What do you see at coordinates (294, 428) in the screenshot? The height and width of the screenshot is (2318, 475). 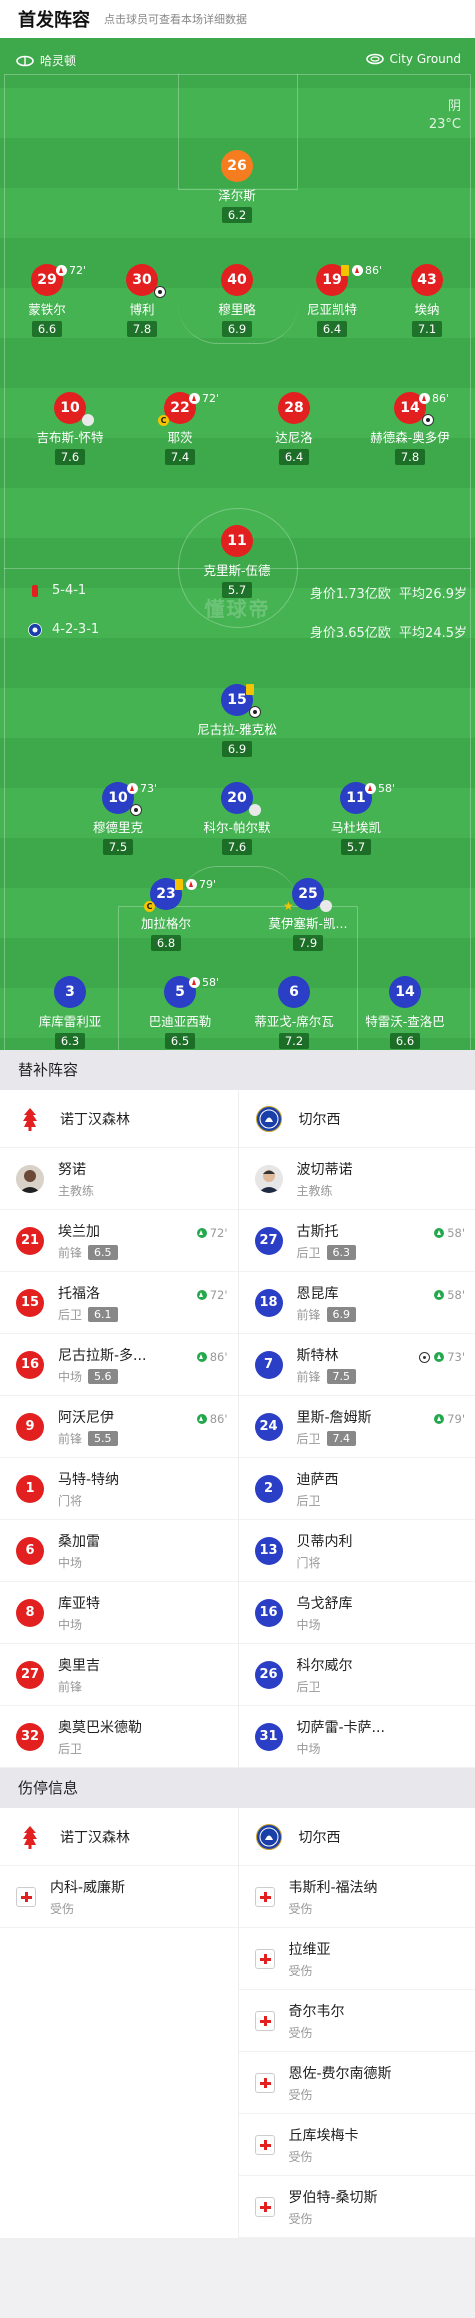 I see `lineup-player: 28 达尼洛 6.4` at bounding box center [294, 428].